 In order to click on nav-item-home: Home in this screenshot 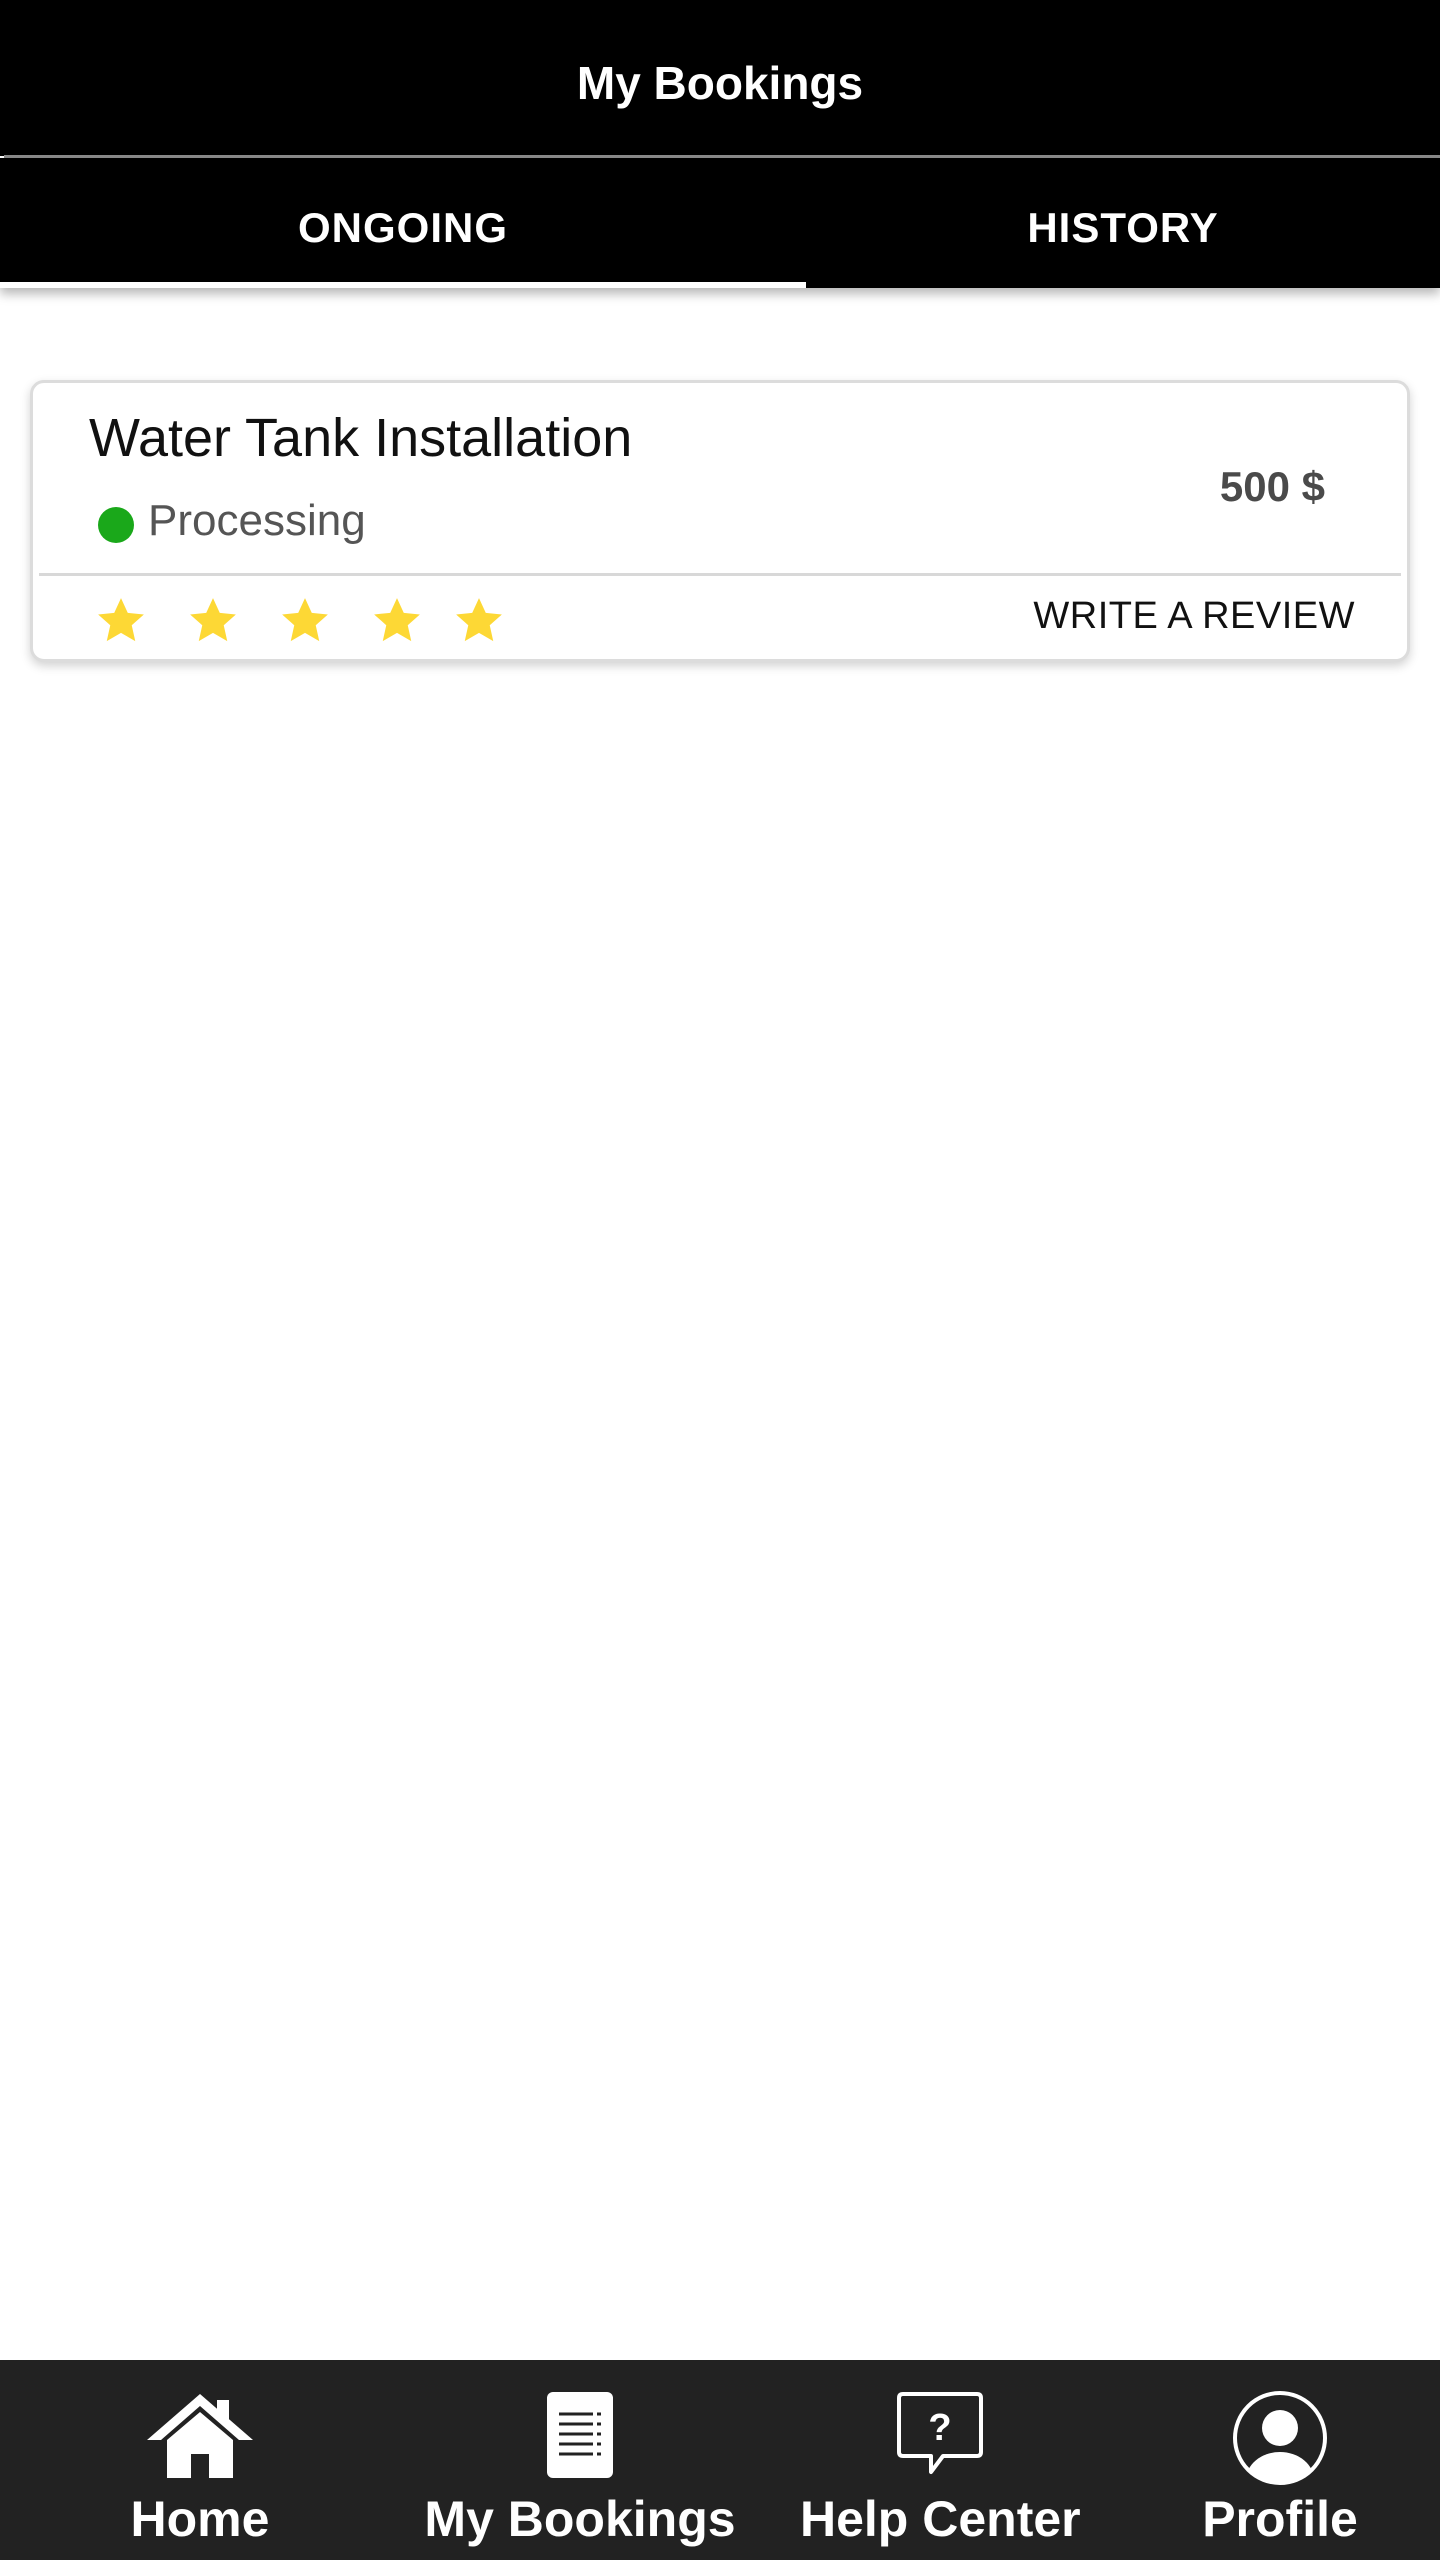, I will do `click(200, 2460)`.